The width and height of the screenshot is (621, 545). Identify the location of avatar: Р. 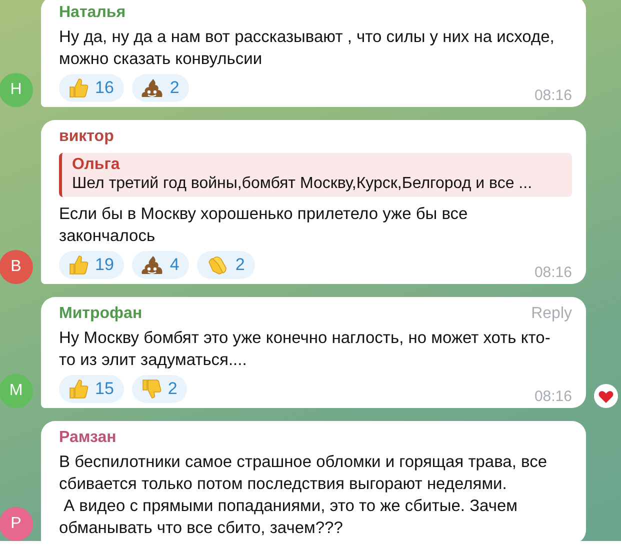
(16, 524).